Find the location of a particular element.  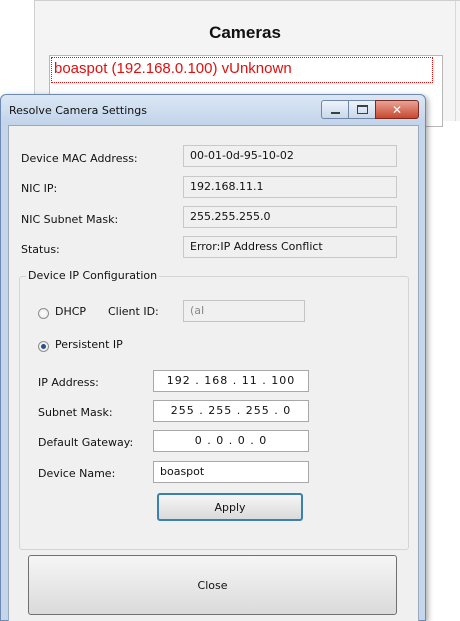

client-id-input: (aI is located at coordinates (244, 311).